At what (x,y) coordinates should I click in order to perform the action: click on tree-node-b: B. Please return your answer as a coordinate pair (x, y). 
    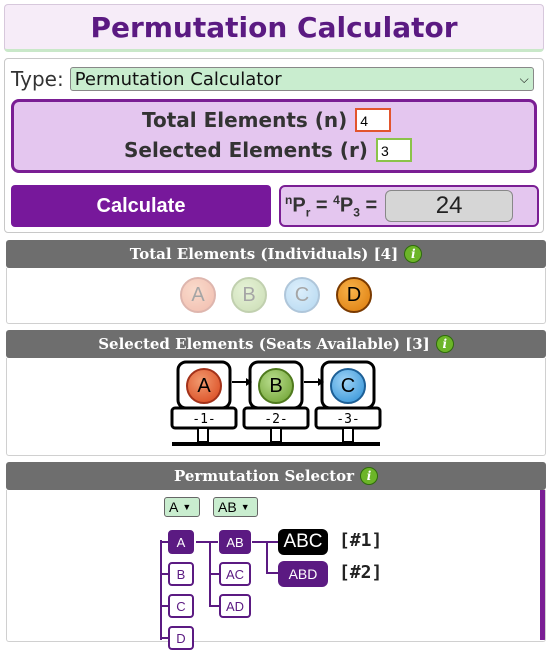
    Looking at the image, I should click on (181, 574).